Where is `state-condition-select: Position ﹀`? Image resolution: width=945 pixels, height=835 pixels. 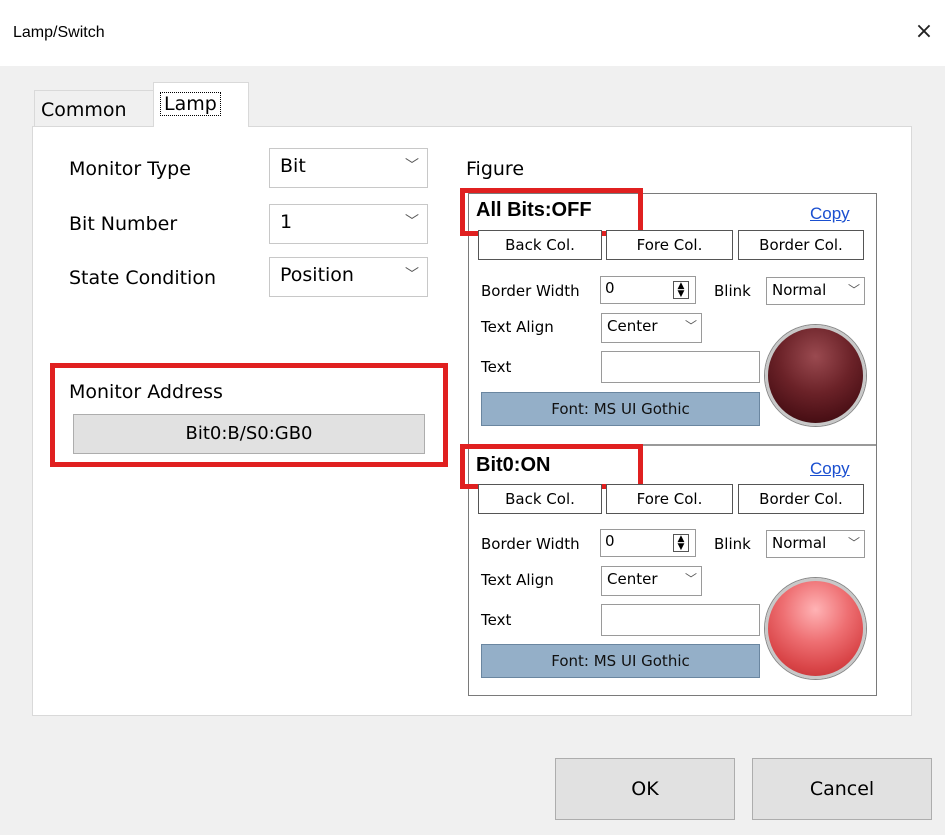 state-condition-select: Position ﹀ is located at coordinates (348, 277).